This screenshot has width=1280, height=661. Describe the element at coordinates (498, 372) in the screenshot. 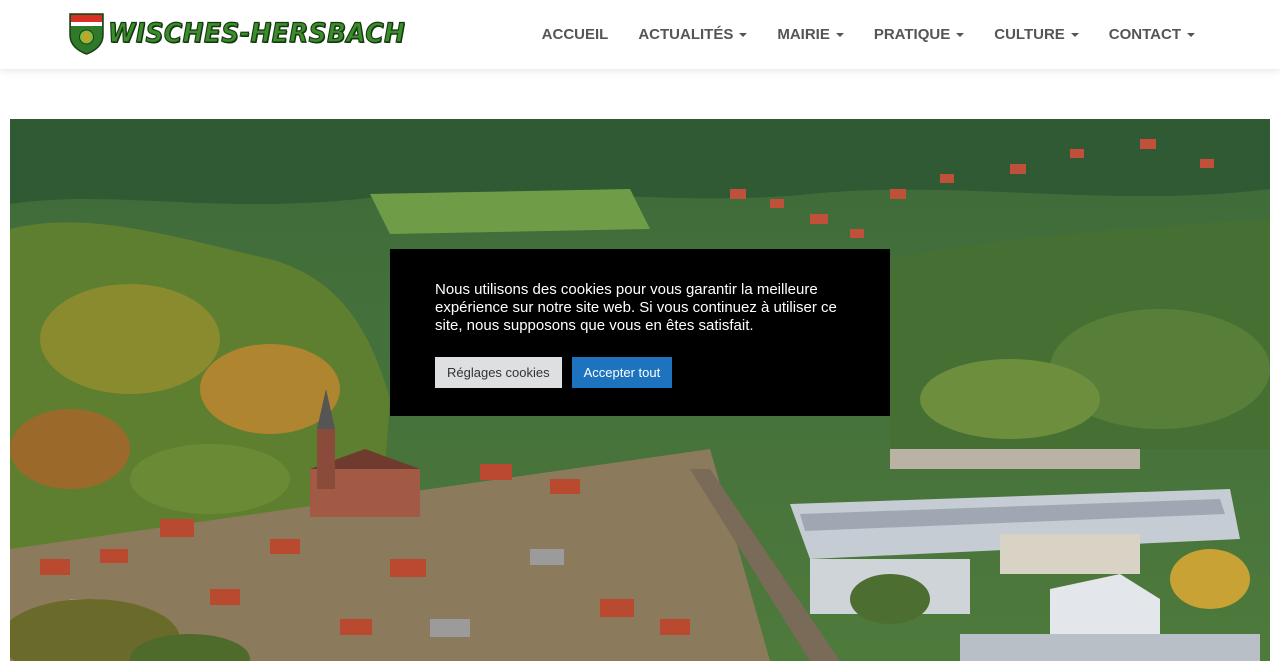

I see `cookie-settings-button: Réglages cookies` at that location.